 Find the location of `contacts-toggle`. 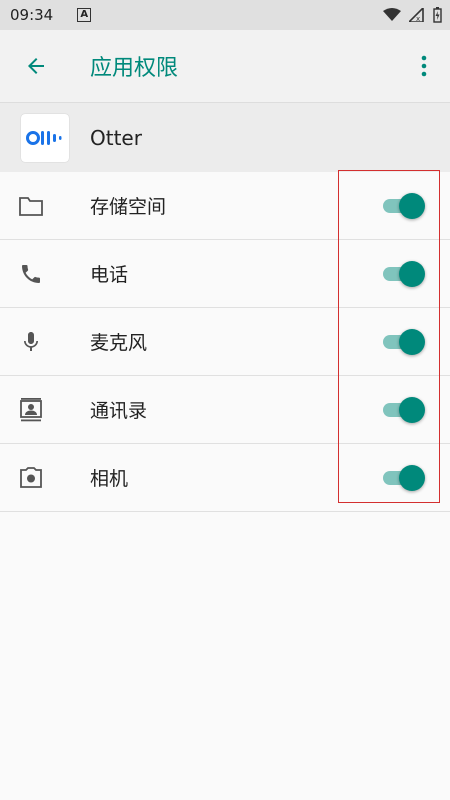

contacts-toggle is located at coordinates (405, 410).